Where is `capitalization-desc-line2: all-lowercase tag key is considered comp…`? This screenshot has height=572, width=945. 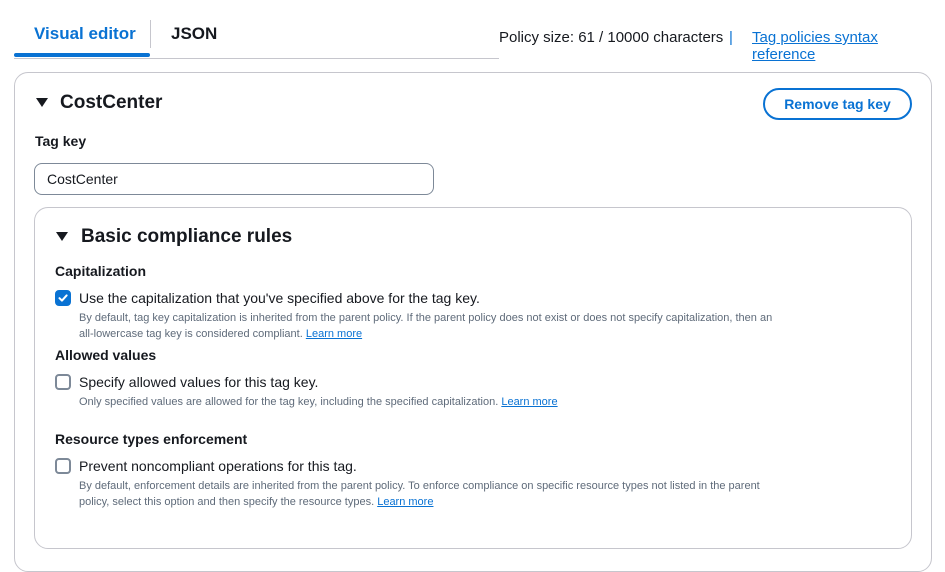
capitalization-desc-line2: all-lowercase tag key is considered comp… is located at coordinates (191, 334).